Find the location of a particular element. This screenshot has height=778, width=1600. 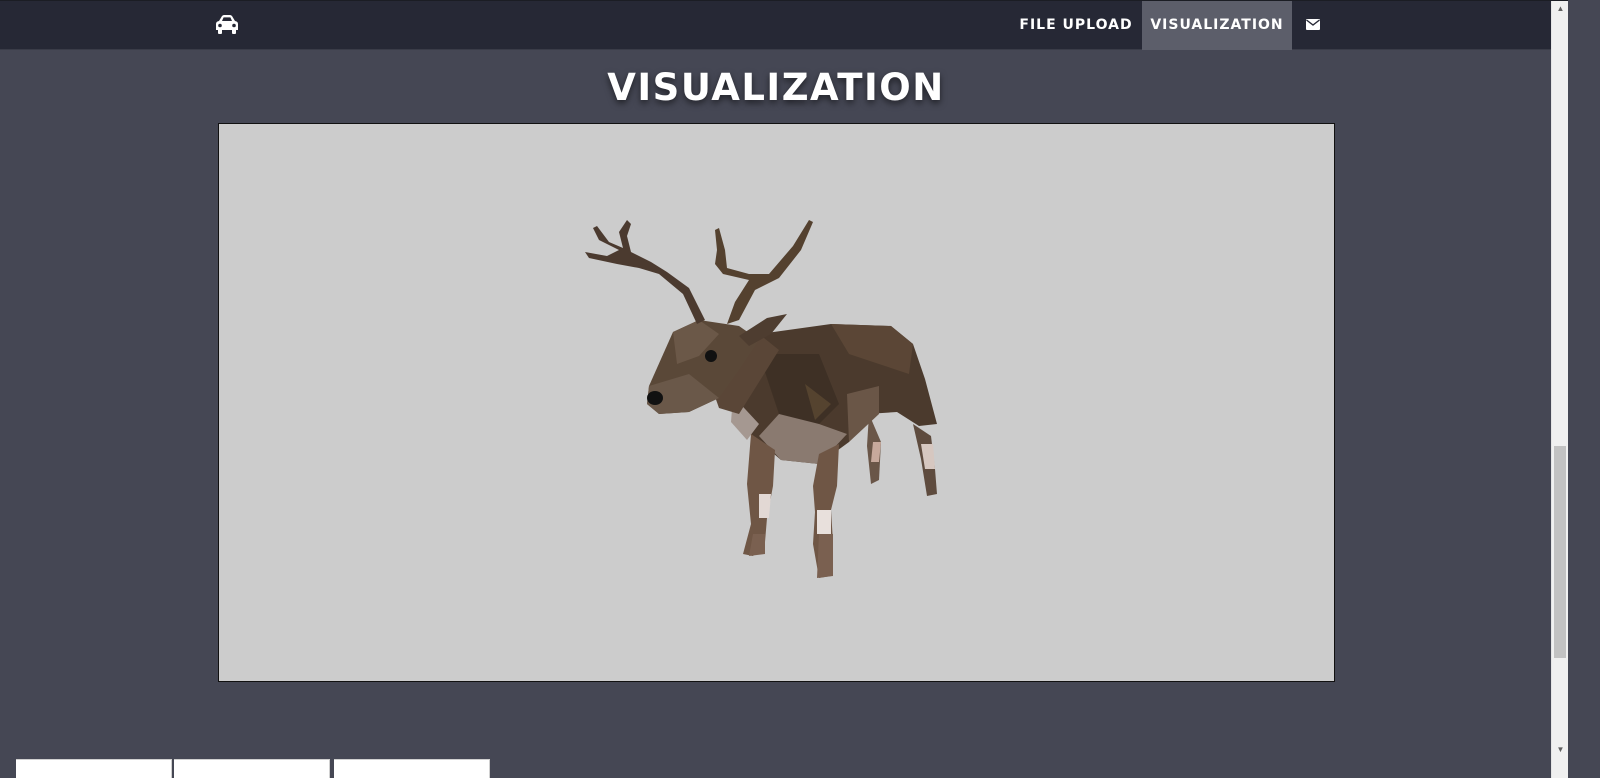

scroll-up-arrow-icon: ▲ is located at coordinates (1560, 8).